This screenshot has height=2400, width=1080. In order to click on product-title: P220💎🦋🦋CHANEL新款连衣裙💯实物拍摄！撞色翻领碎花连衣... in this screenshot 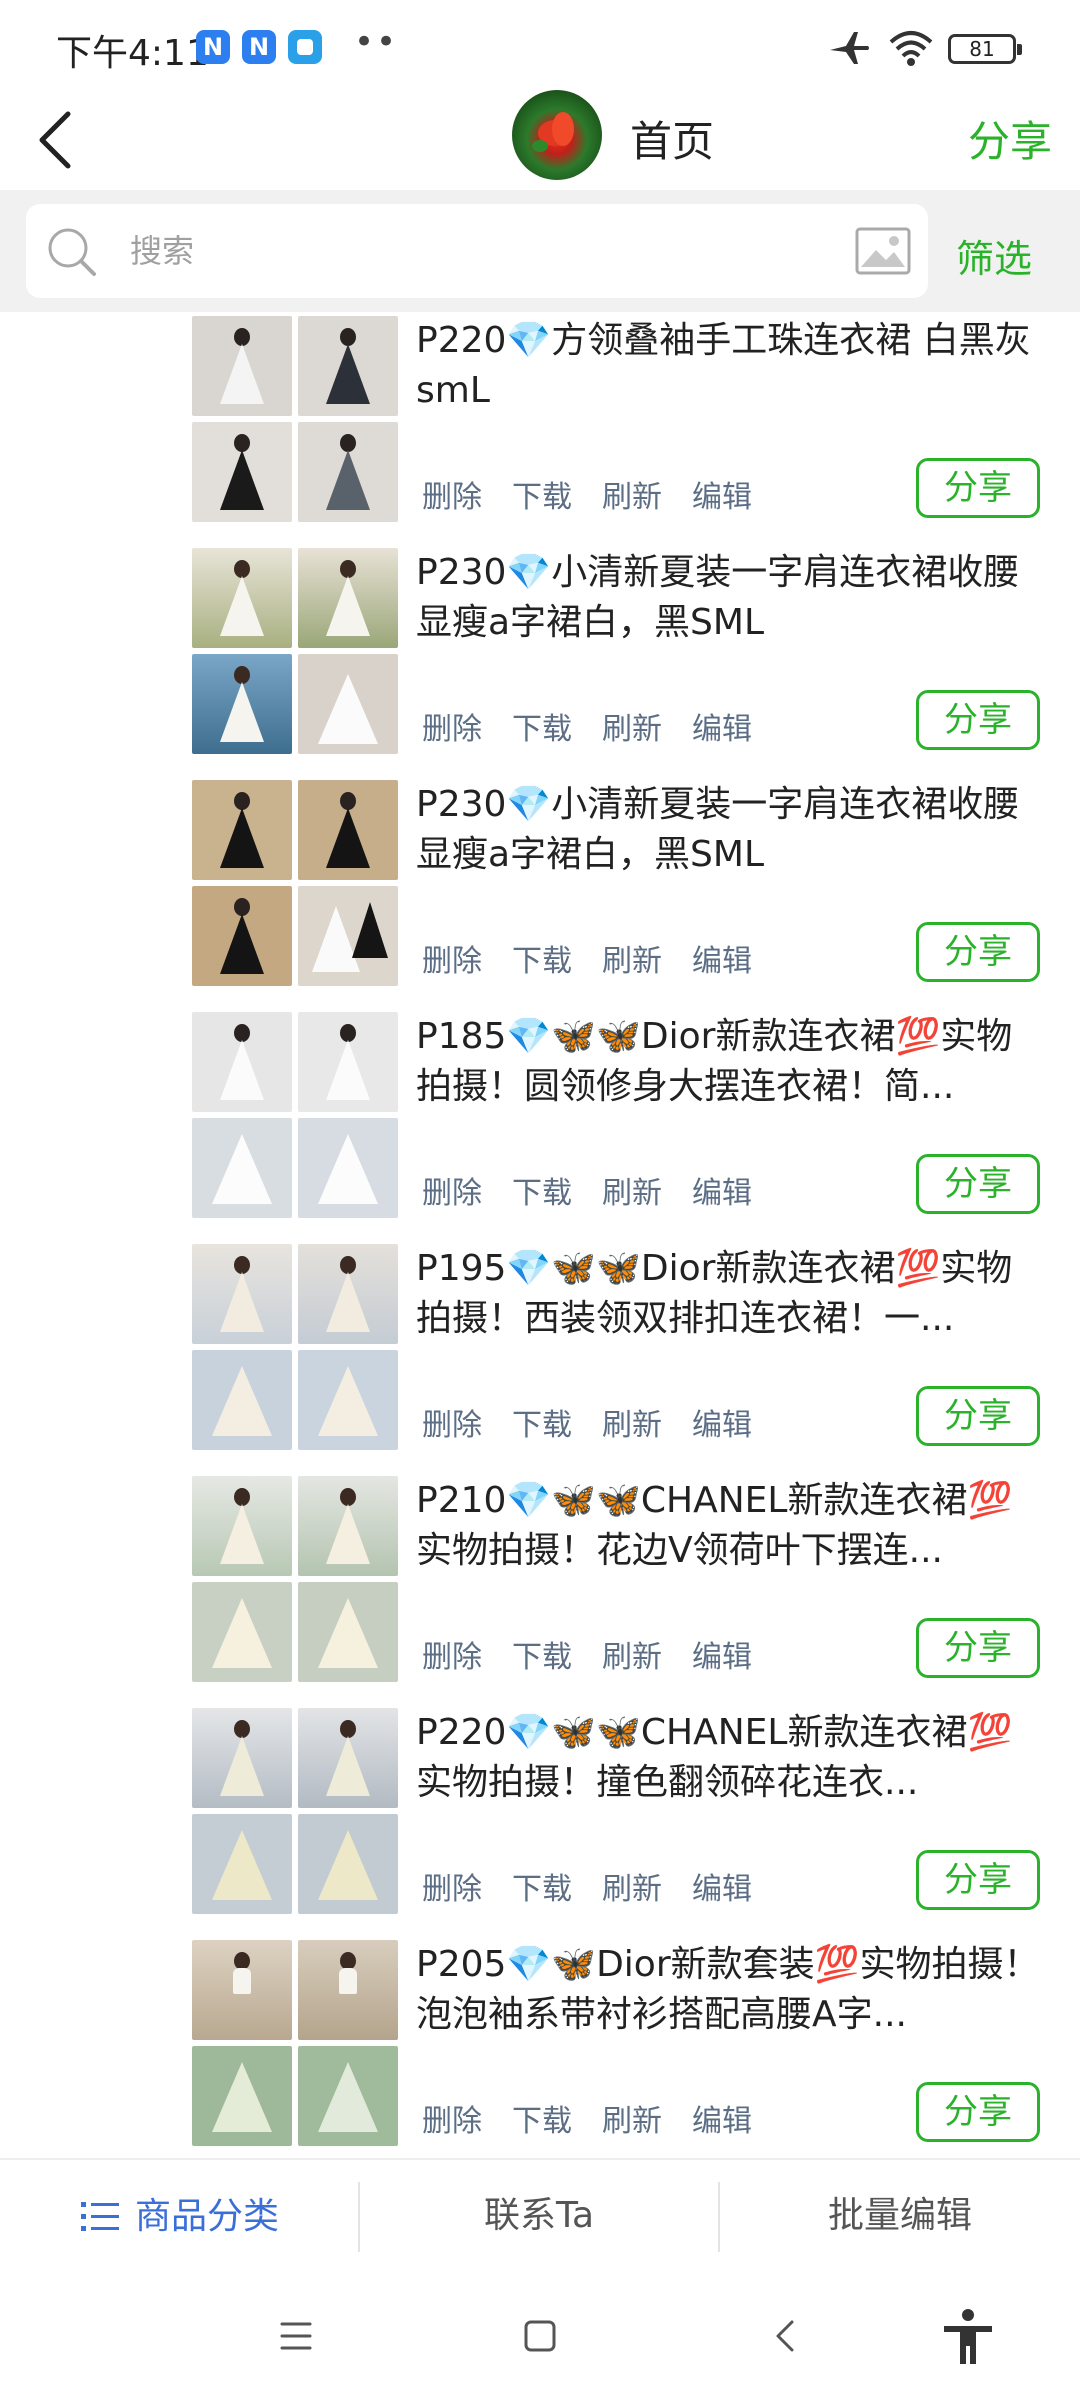, I will do `click(729, 1758)`.